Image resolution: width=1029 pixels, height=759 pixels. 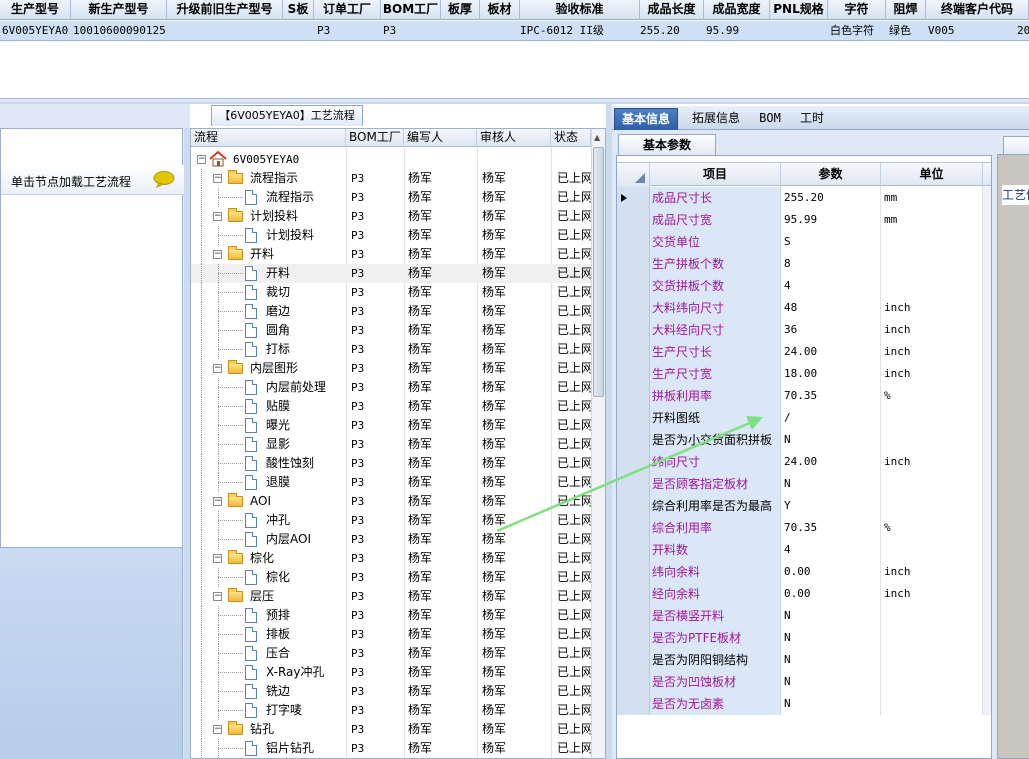 I want to click on tree-row: 磨边 P3 杨军 杨军 已上网, so click(x=392, y=311).